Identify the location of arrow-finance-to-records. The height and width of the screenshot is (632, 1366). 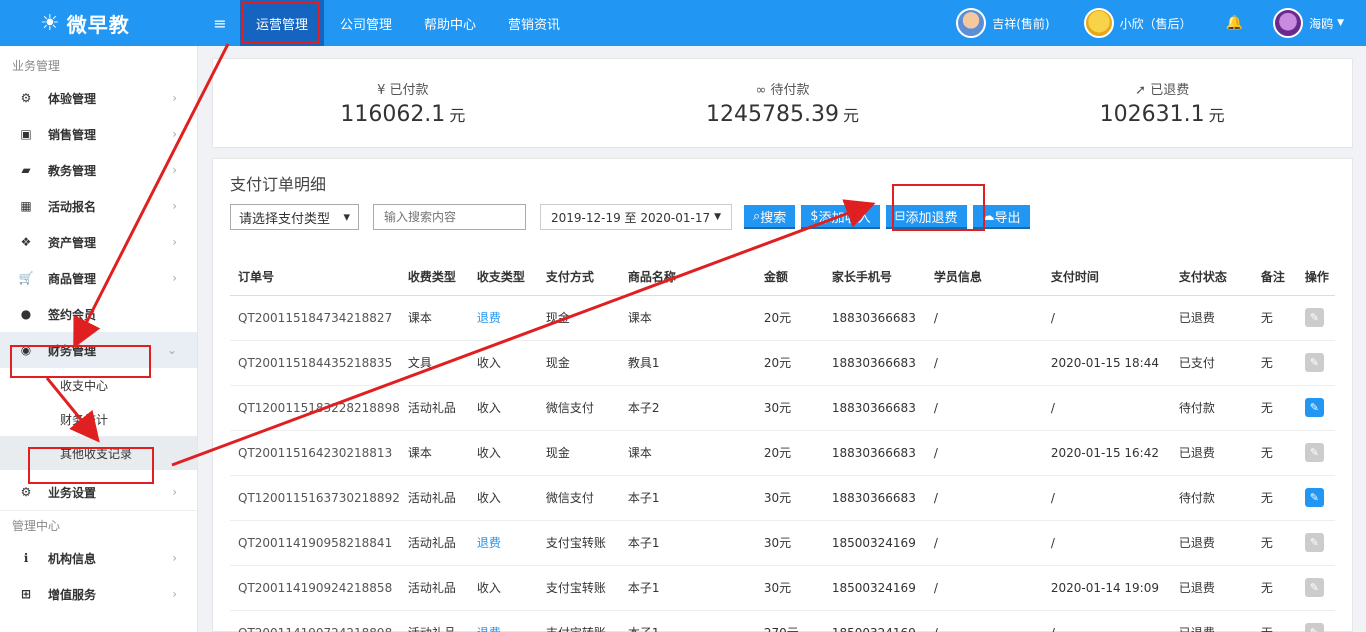
(72, 410).